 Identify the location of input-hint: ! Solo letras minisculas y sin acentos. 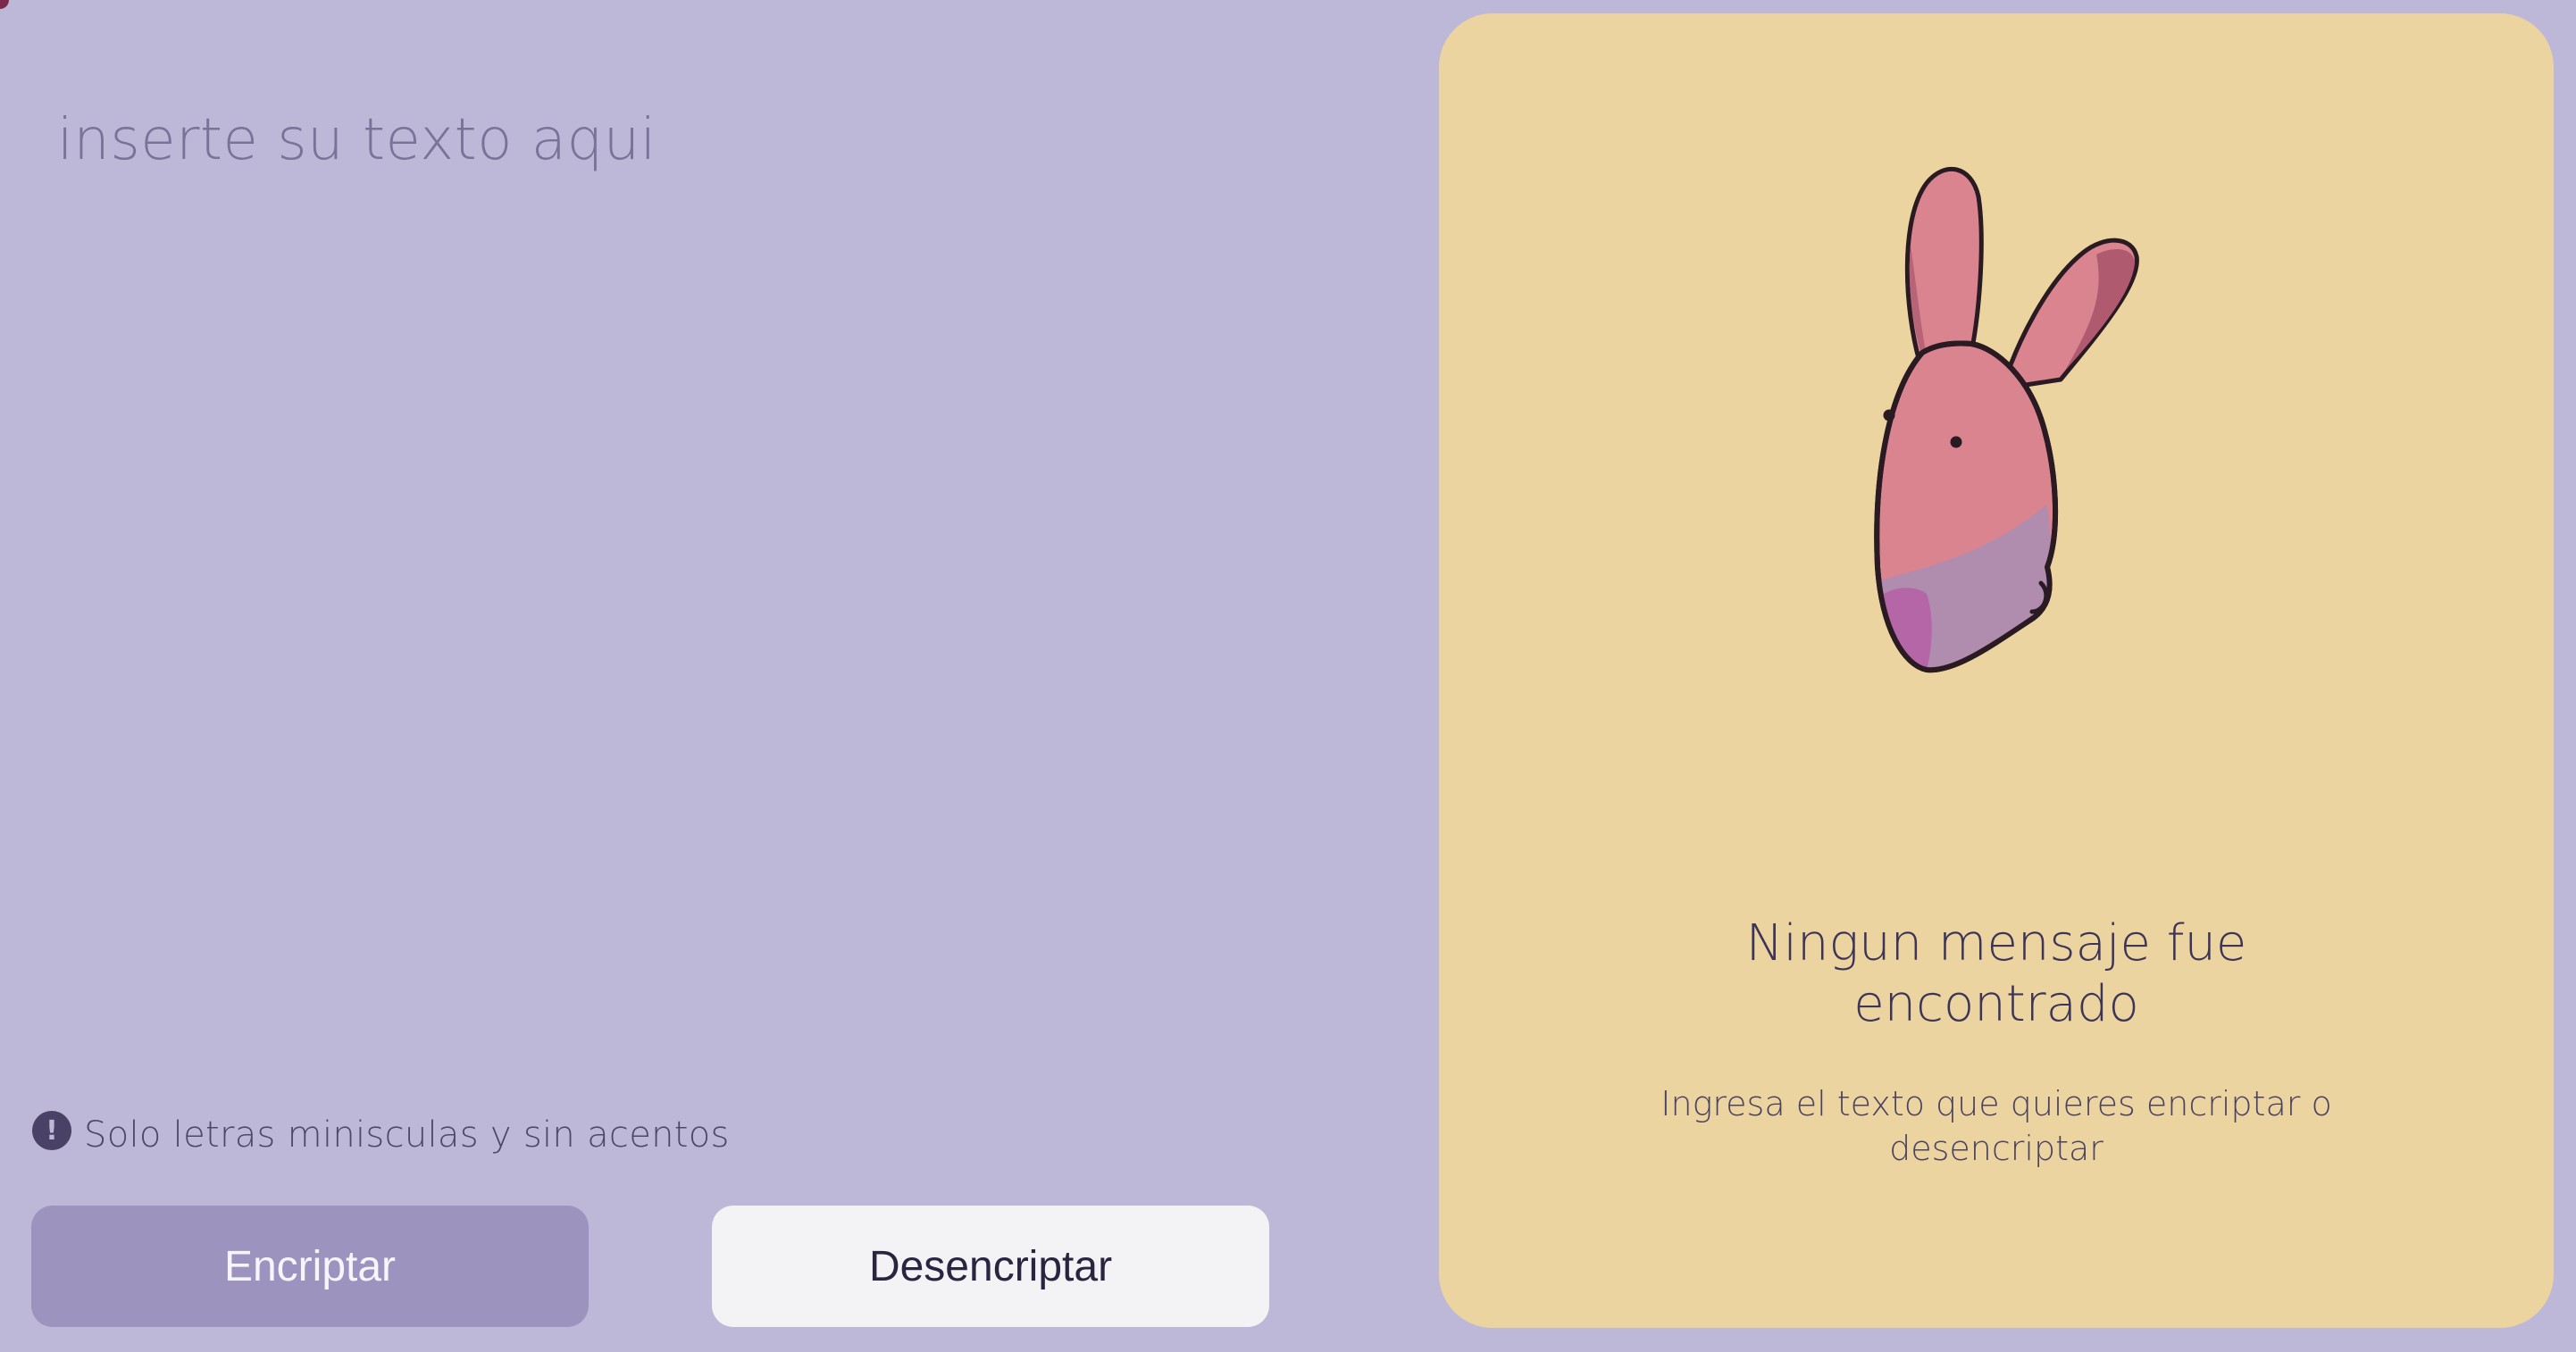
(381, 1133).